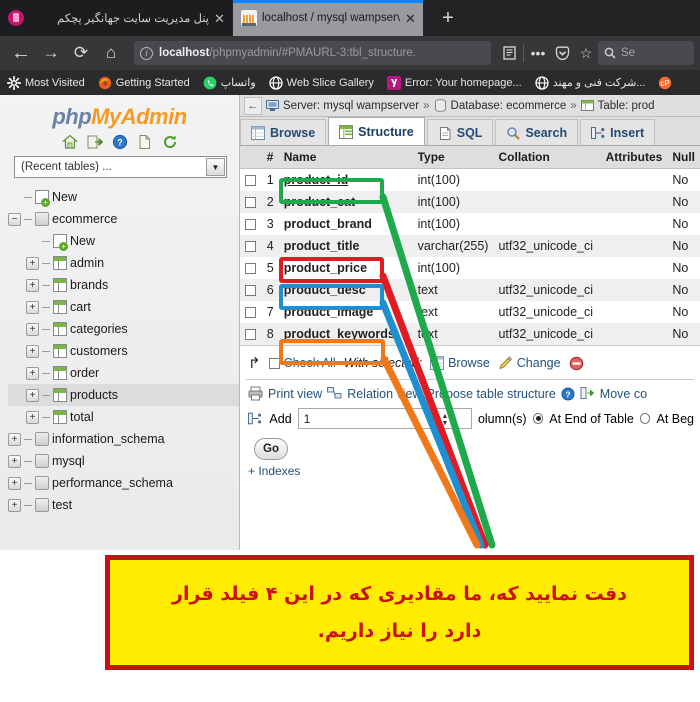 Image resolution: width=700 pixels, height=702 pixels. I want to click on tree-node-cart: + cart, so click(123, 307).